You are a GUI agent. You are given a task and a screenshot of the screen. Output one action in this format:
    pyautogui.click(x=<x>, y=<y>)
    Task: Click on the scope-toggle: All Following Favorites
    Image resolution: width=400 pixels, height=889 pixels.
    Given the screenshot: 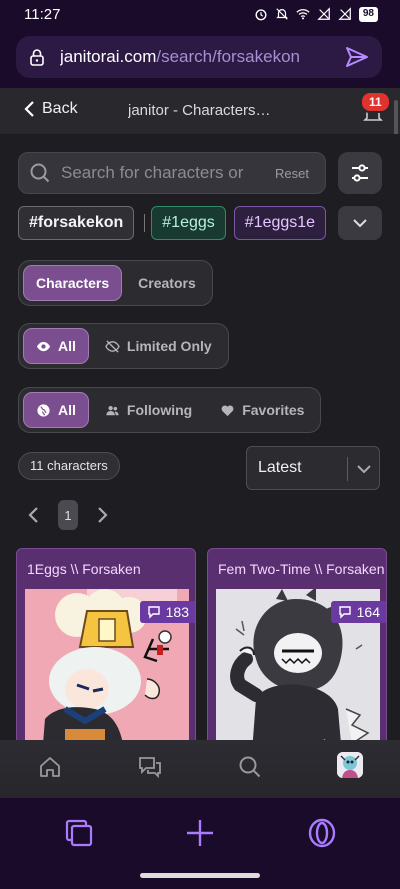 What is the action you would take?
    pyautogui.click(x=170, y=410)
    